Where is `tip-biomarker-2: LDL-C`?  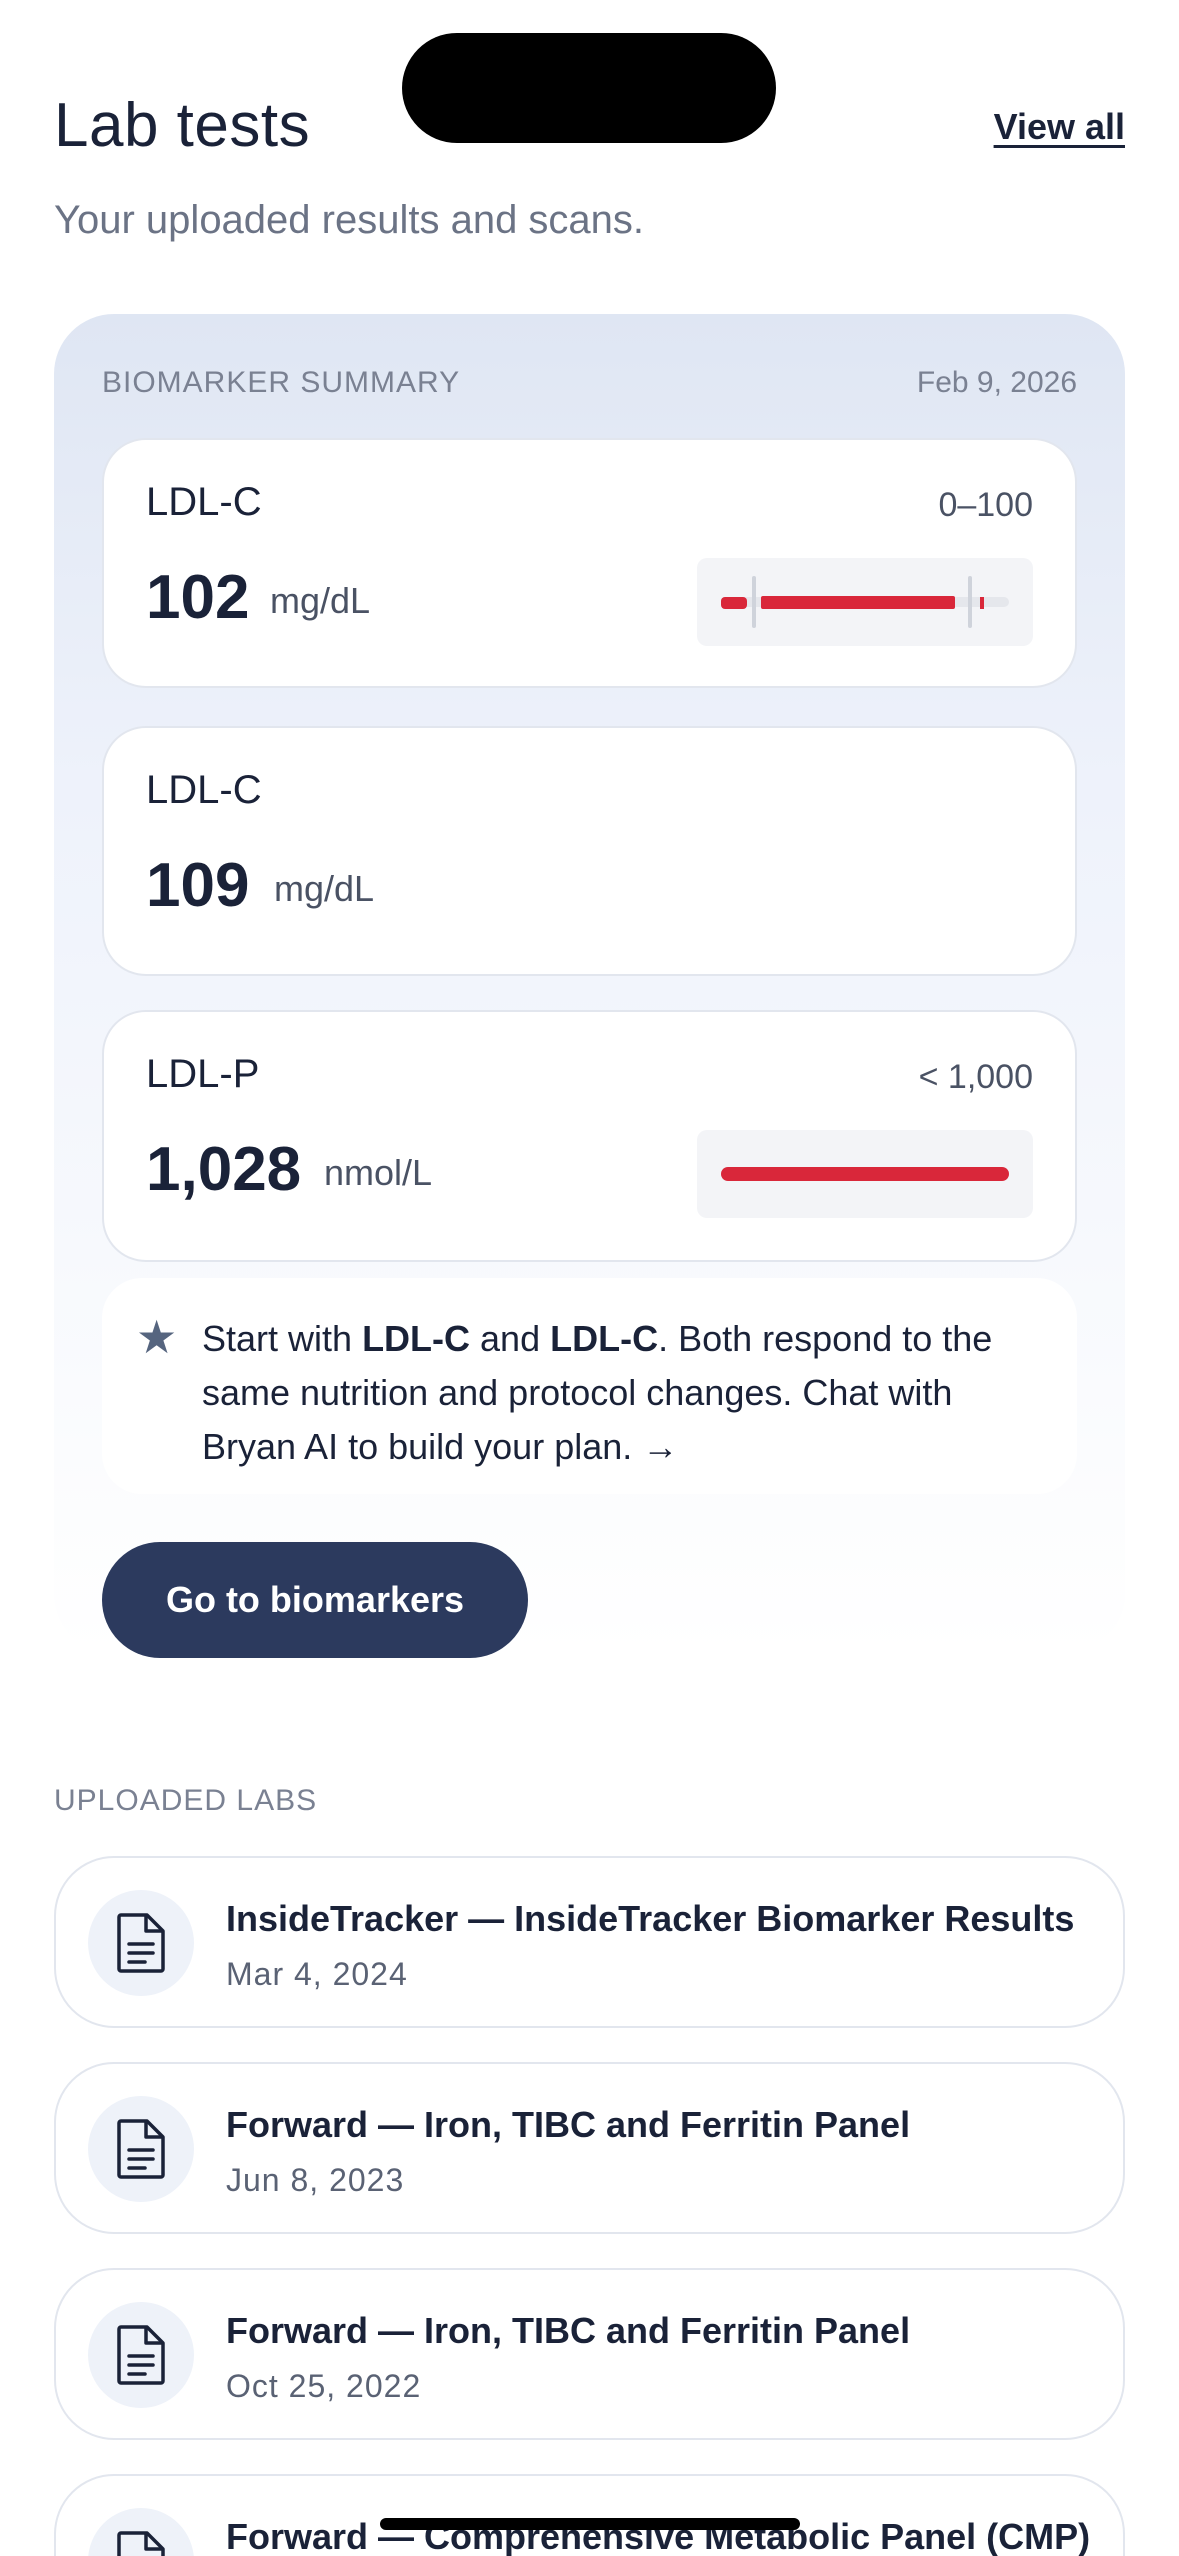
tip-biomarker-2: LDL-C is located at coordinates (604, 1338).